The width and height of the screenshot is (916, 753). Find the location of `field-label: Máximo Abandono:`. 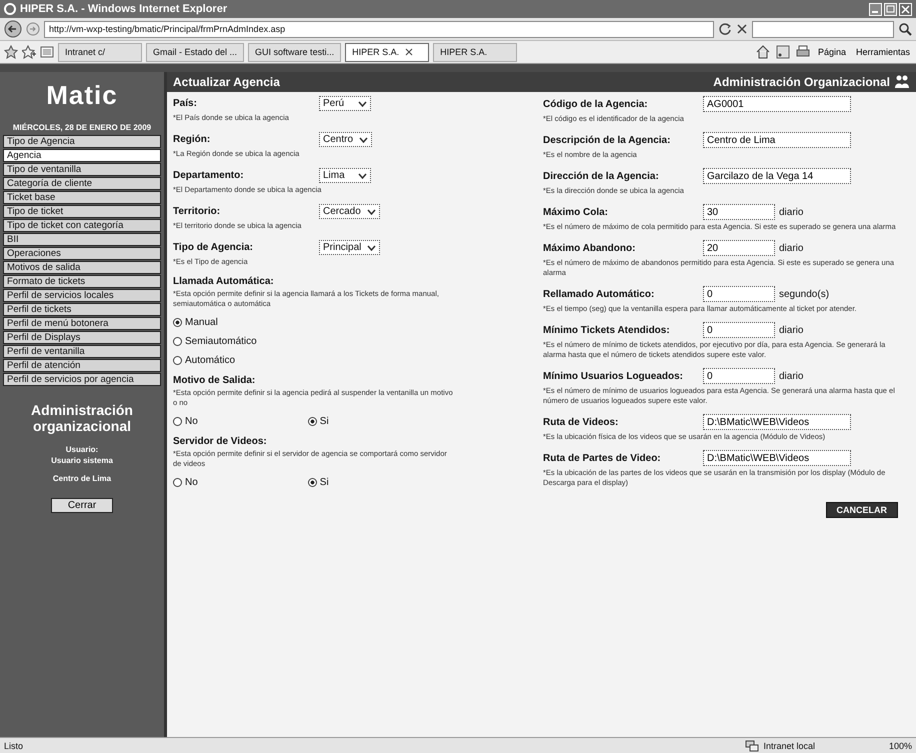

field-label: Máximo Abandono: is located at coordinates (589, 248).